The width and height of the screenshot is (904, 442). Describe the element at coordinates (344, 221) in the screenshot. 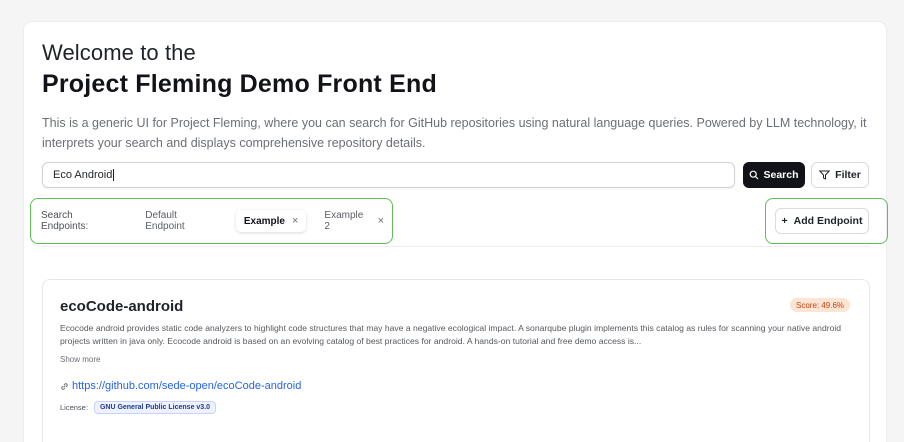

I see `endpoint-chip-label: Example 2` at that location.